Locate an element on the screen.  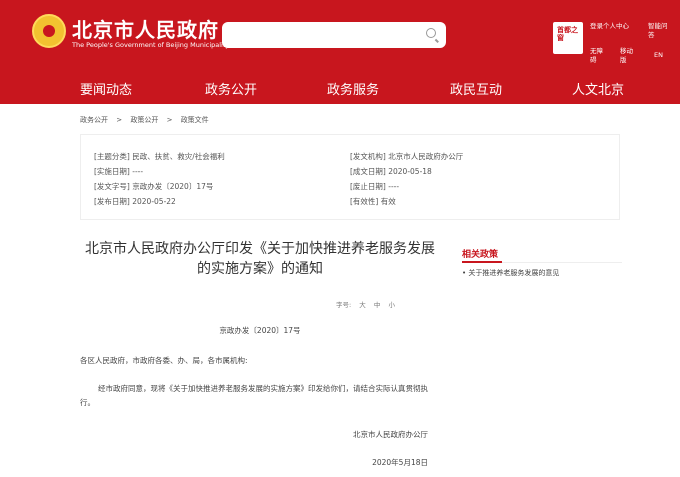
breadcrumb-link: 政策公开 is located at coordinates (144, 120).